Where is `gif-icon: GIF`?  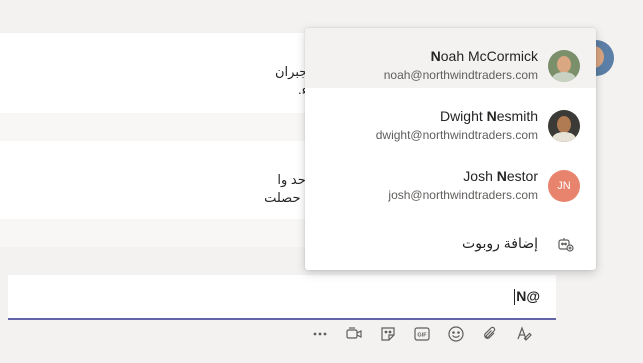
gif-icon: GIF is located at coordinates (422, 334).